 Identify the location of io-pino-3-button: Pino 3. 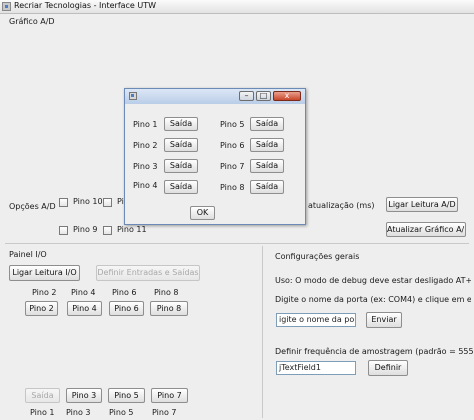
(84, 395).